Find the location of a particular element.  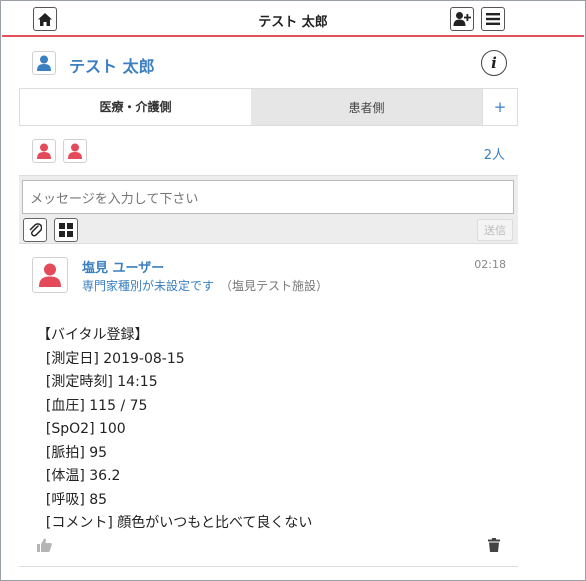

post-time: 02:18 is located at coordinates (490, 264).